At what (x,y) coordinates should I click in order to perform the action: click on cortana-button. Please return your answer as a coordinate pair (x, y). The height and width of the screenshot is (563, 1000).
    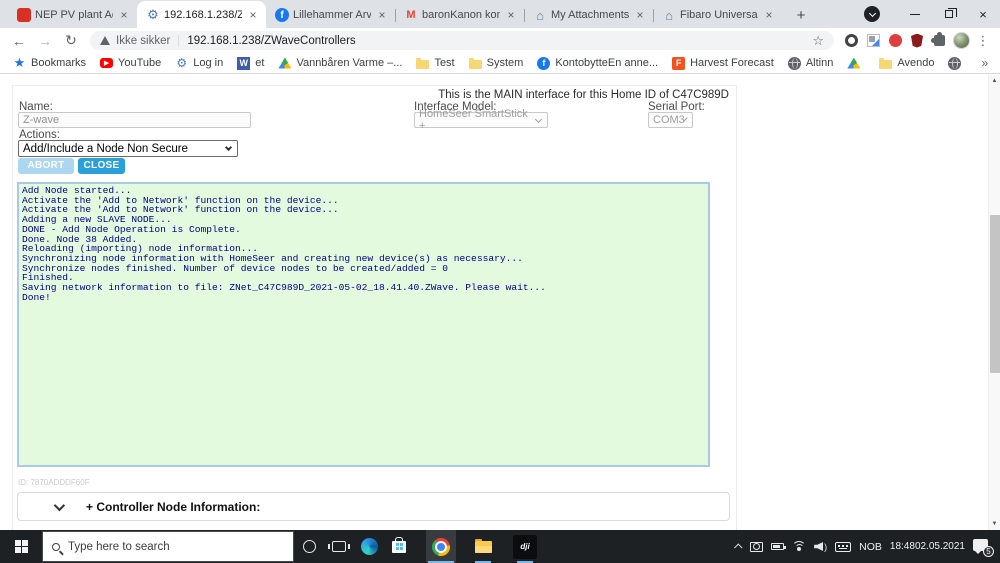
    Looking at the image, I should click on (309, 546).